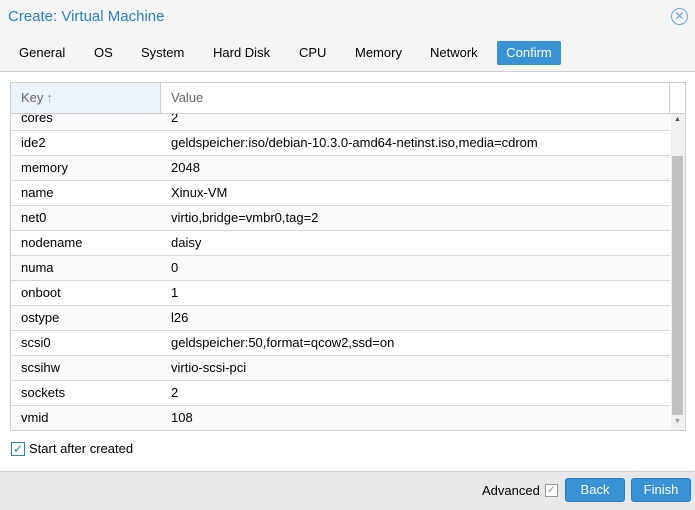  What do you see at coordinates (52, 242) in the screenshot?
I see `row-key: nodename` at bounding box center [52, 242].